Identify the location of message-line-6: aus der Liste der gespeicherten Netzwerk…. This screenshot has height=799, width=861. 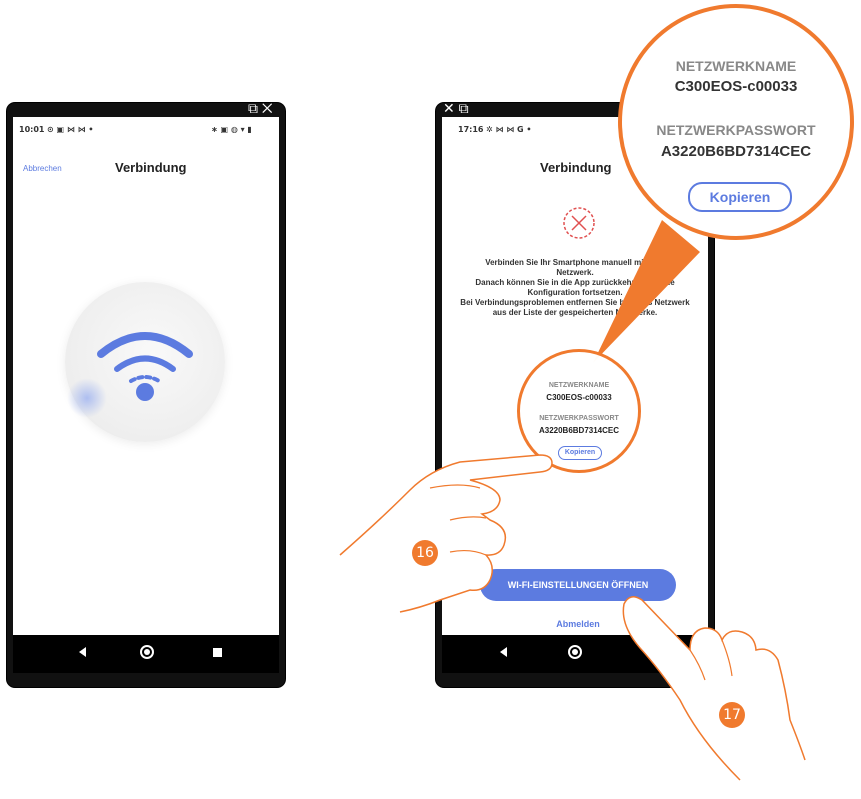
(575, 312).